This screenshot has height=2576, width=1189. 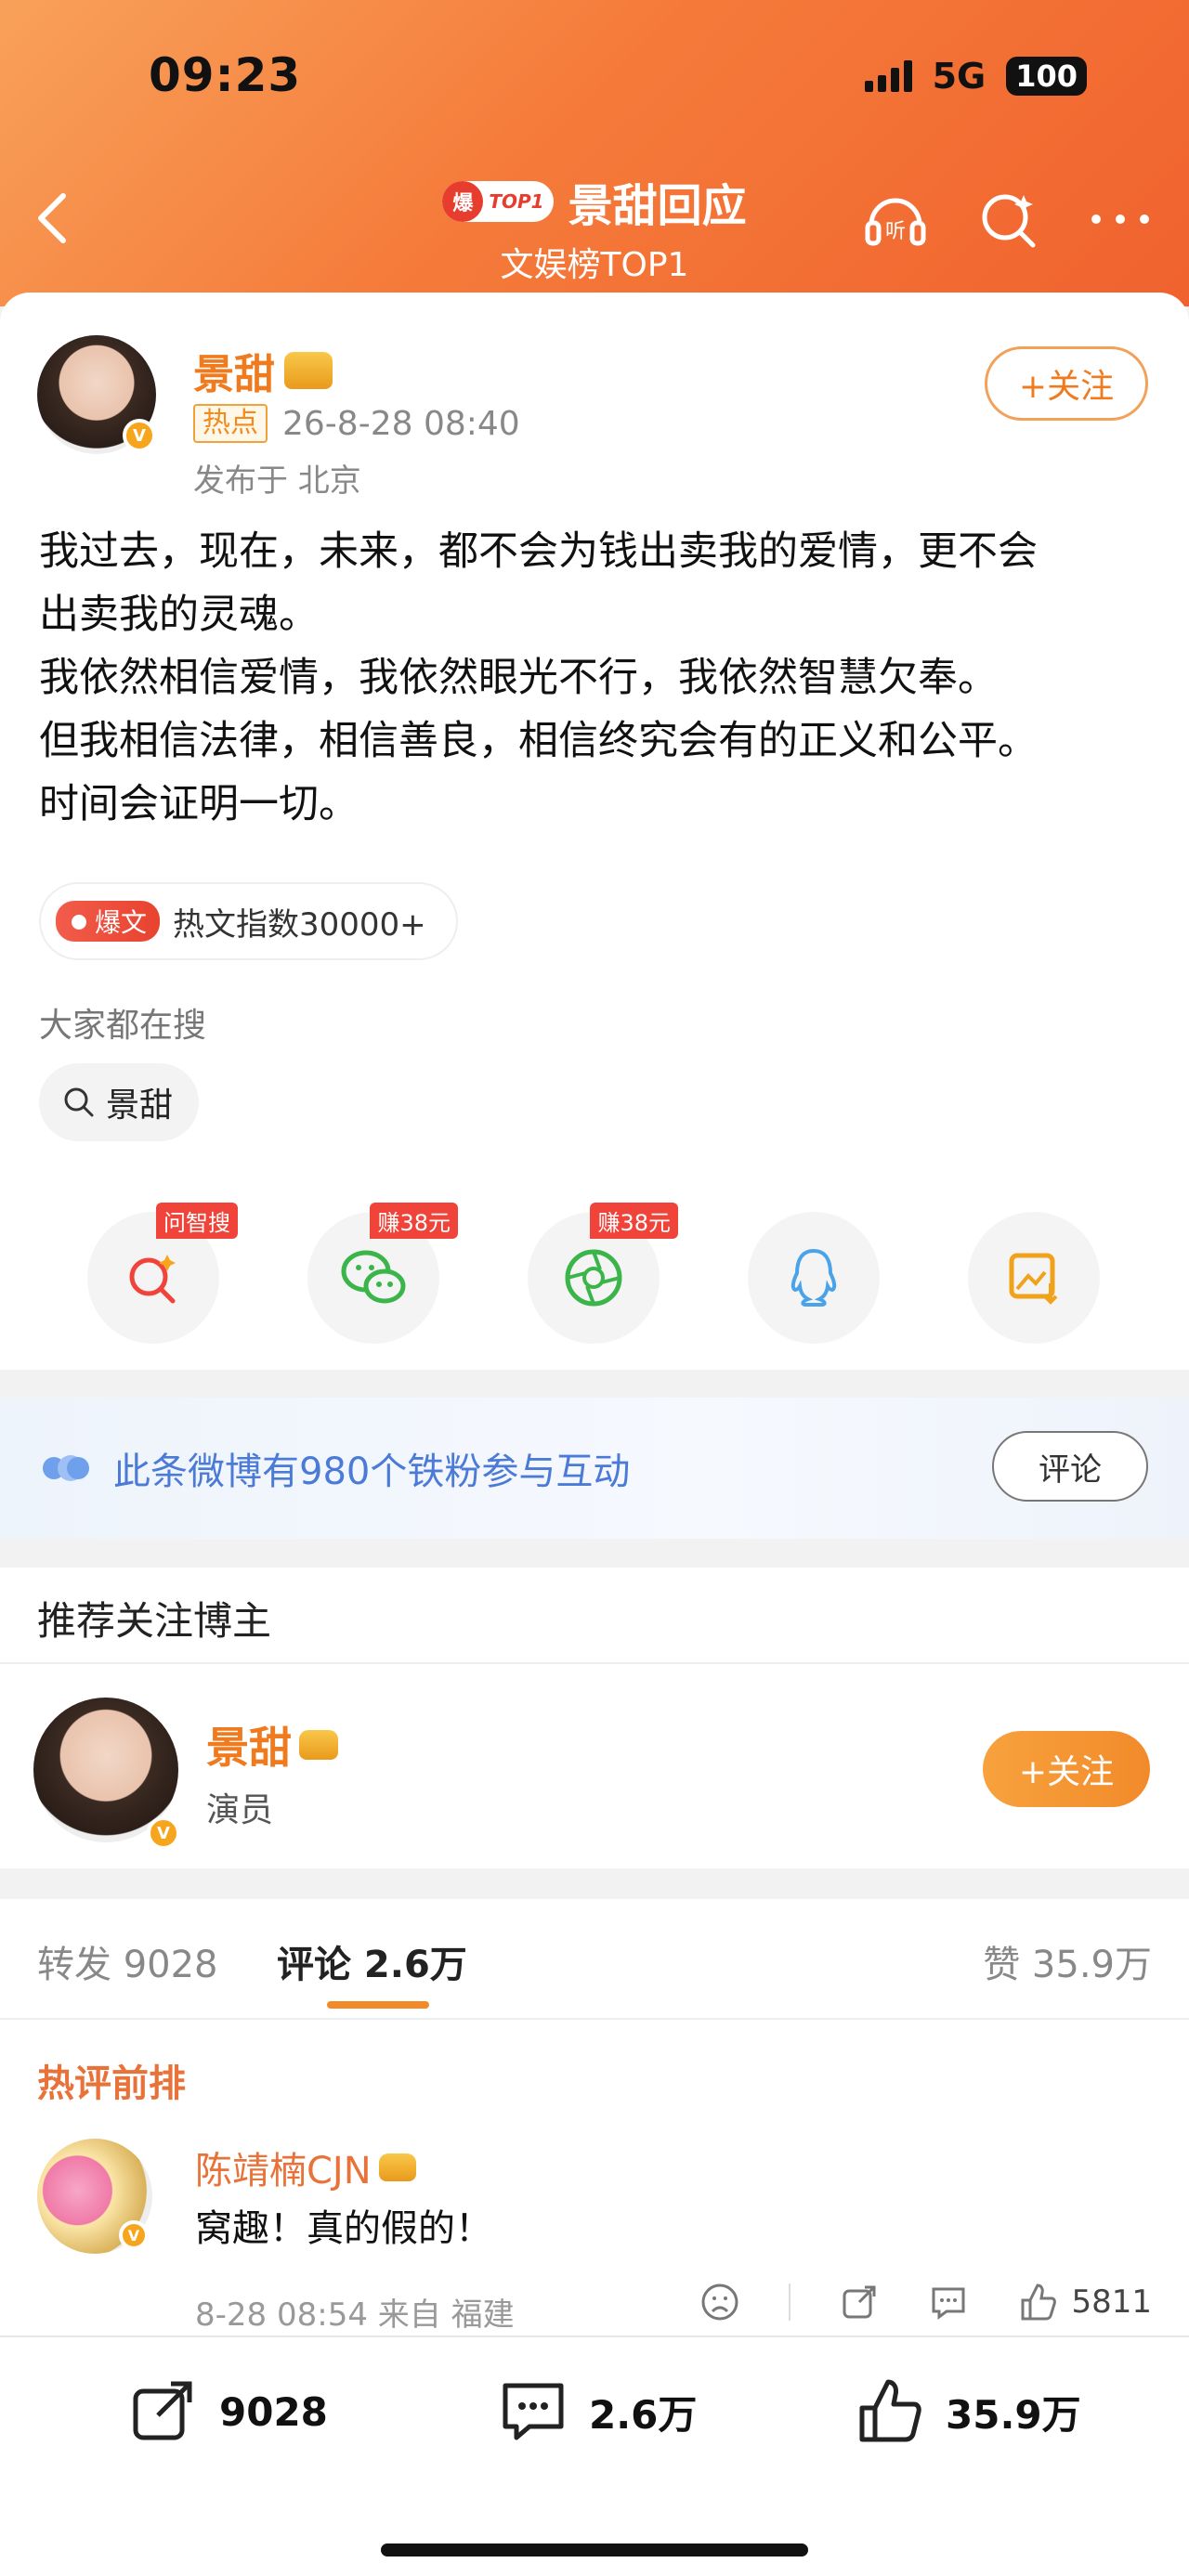 I want to click on save-image-icon, so click(x=1034, y=1279).